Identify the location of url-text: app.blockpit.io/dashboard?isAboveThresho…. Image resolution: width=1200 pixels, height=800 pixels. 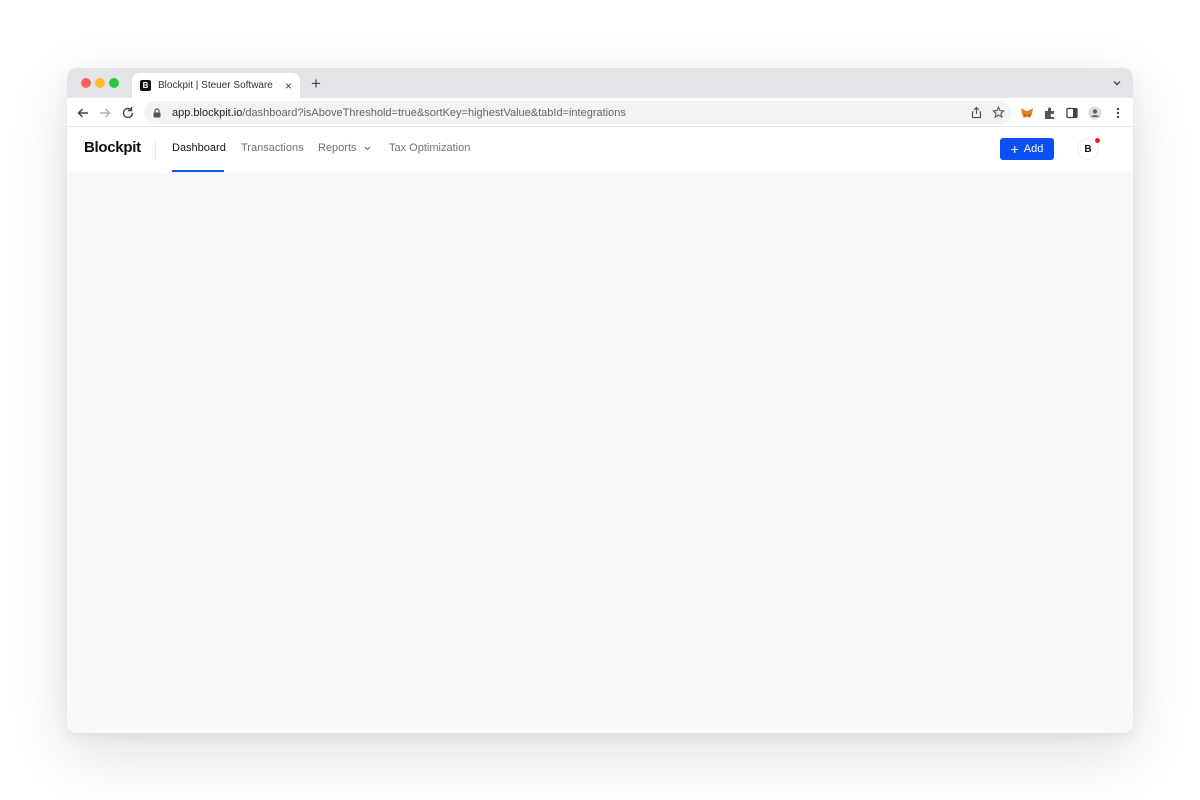
(399, 113).